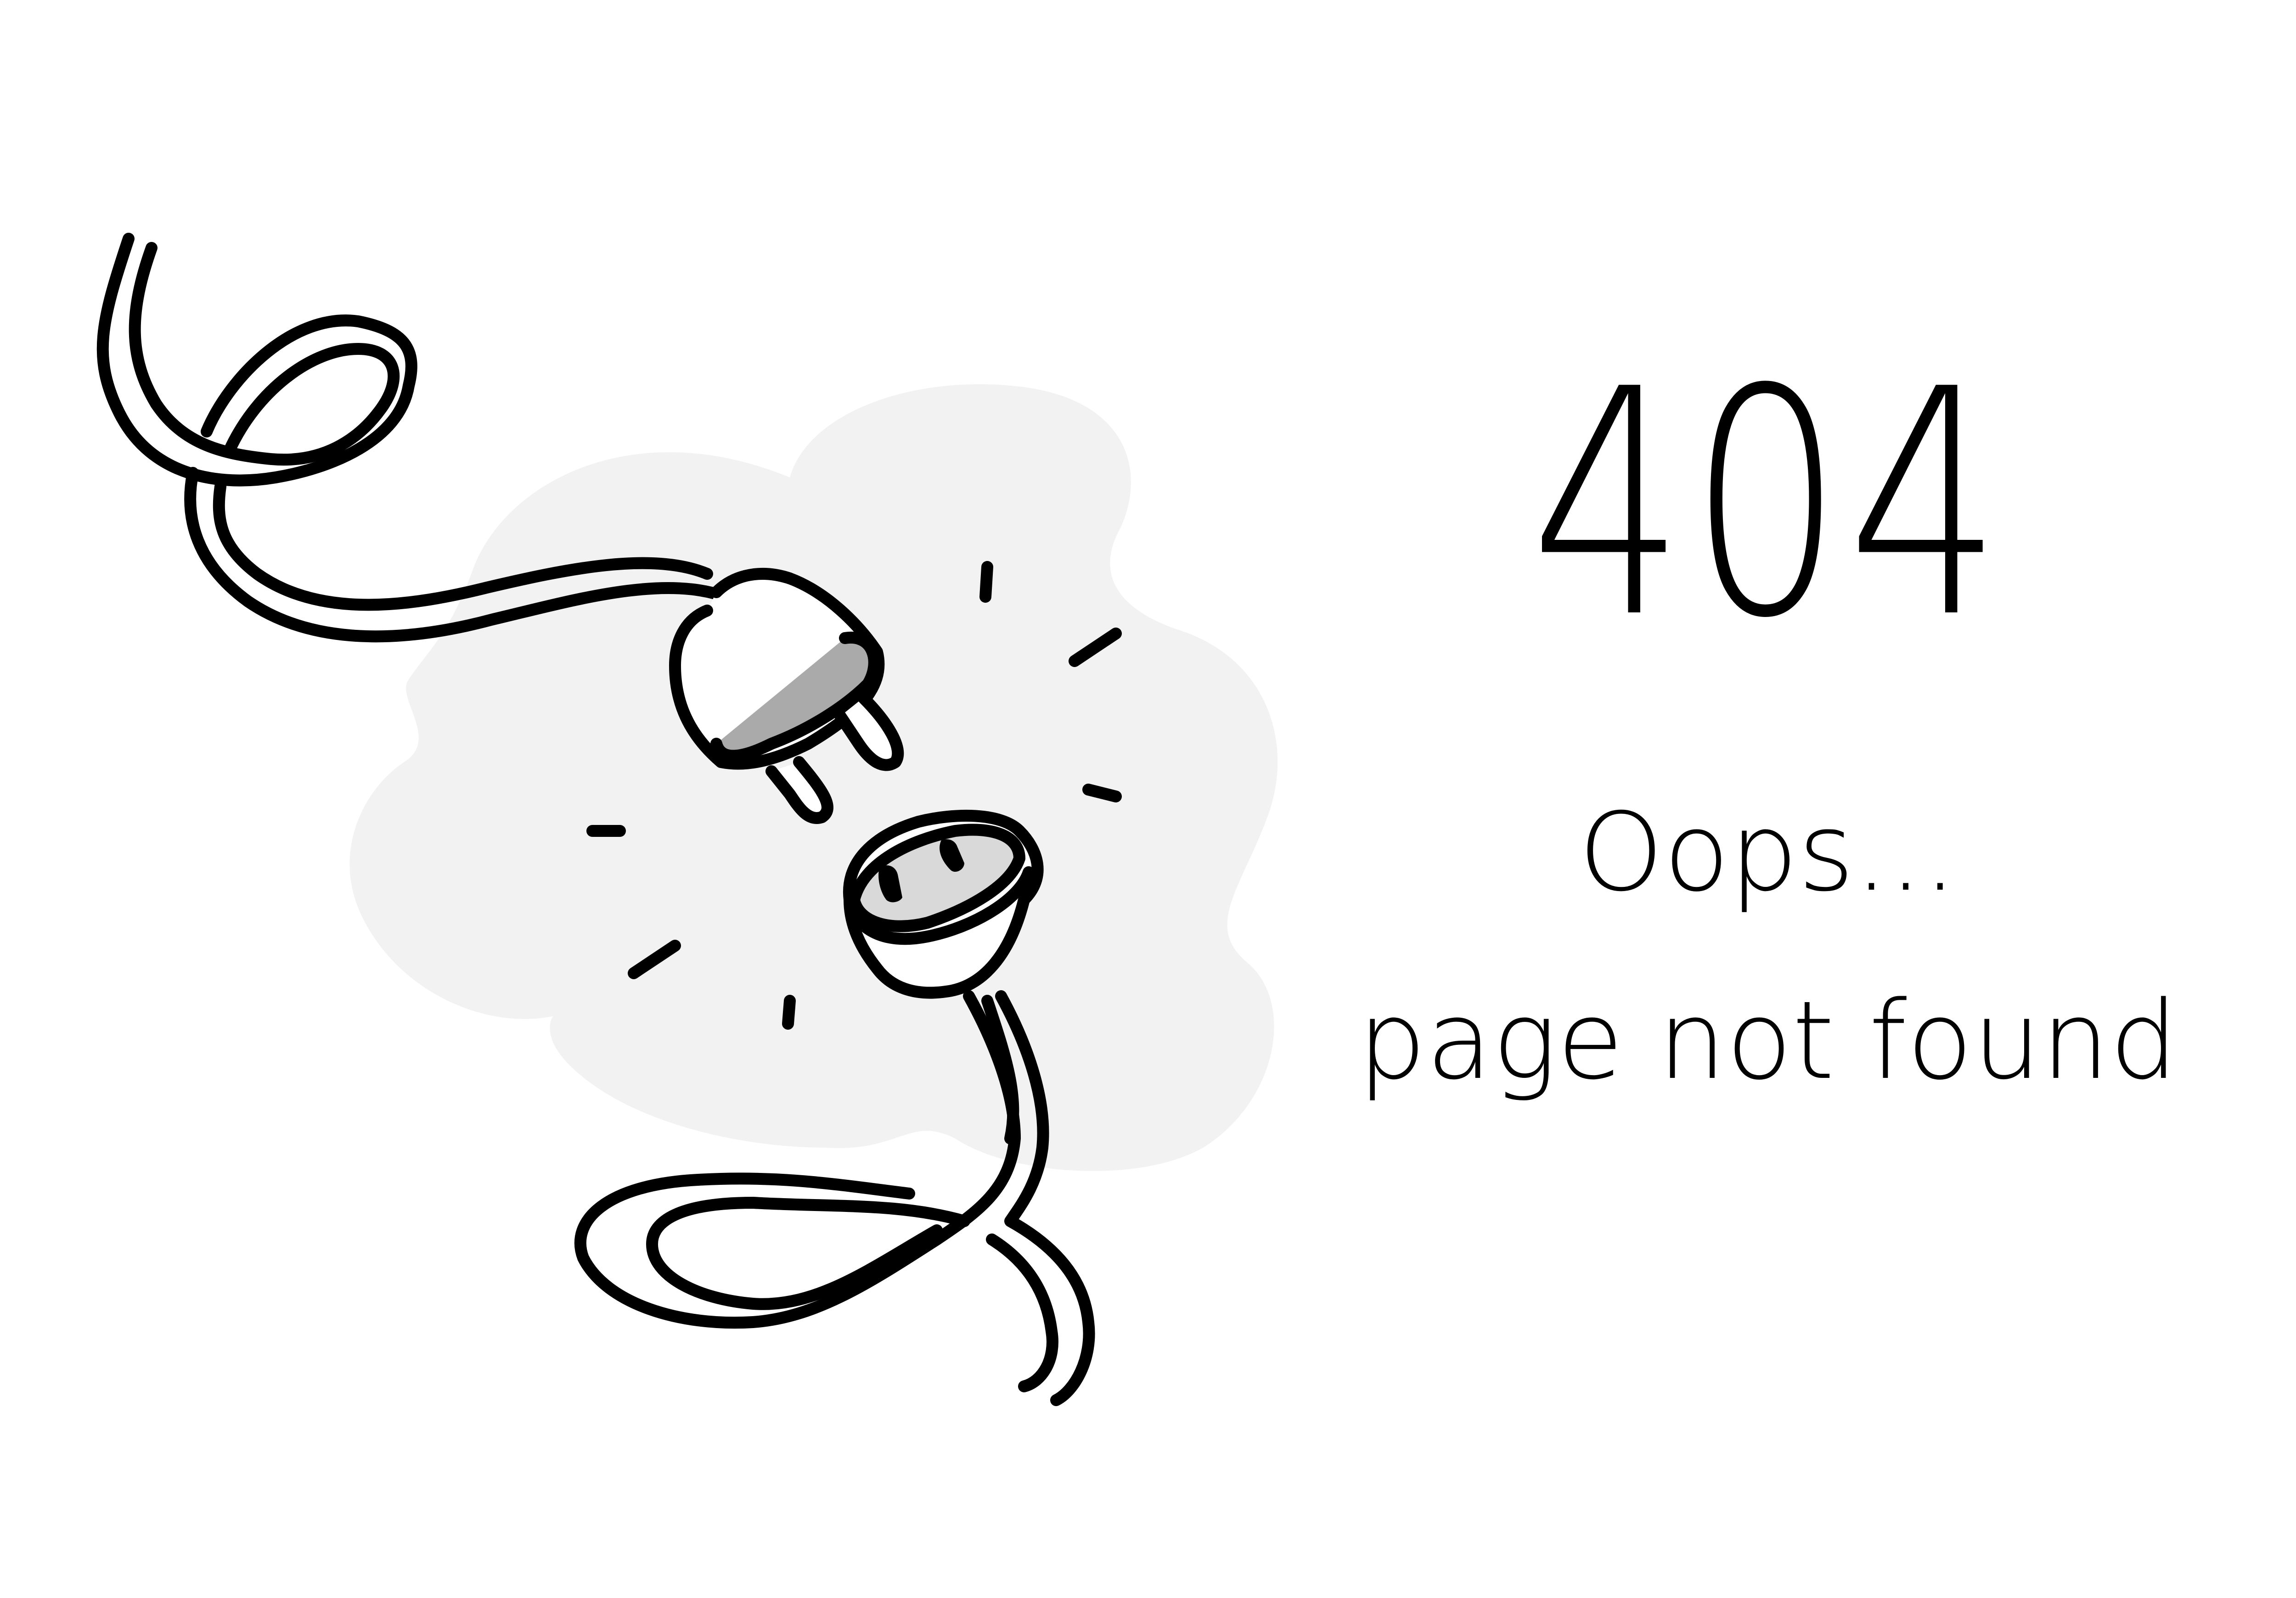 Image resolution: width=2296 pixels, height=1598 pixels. Describe the element at coordinates (1768, 1041) in the screenshot. I see `error-message: page not found` at that location.